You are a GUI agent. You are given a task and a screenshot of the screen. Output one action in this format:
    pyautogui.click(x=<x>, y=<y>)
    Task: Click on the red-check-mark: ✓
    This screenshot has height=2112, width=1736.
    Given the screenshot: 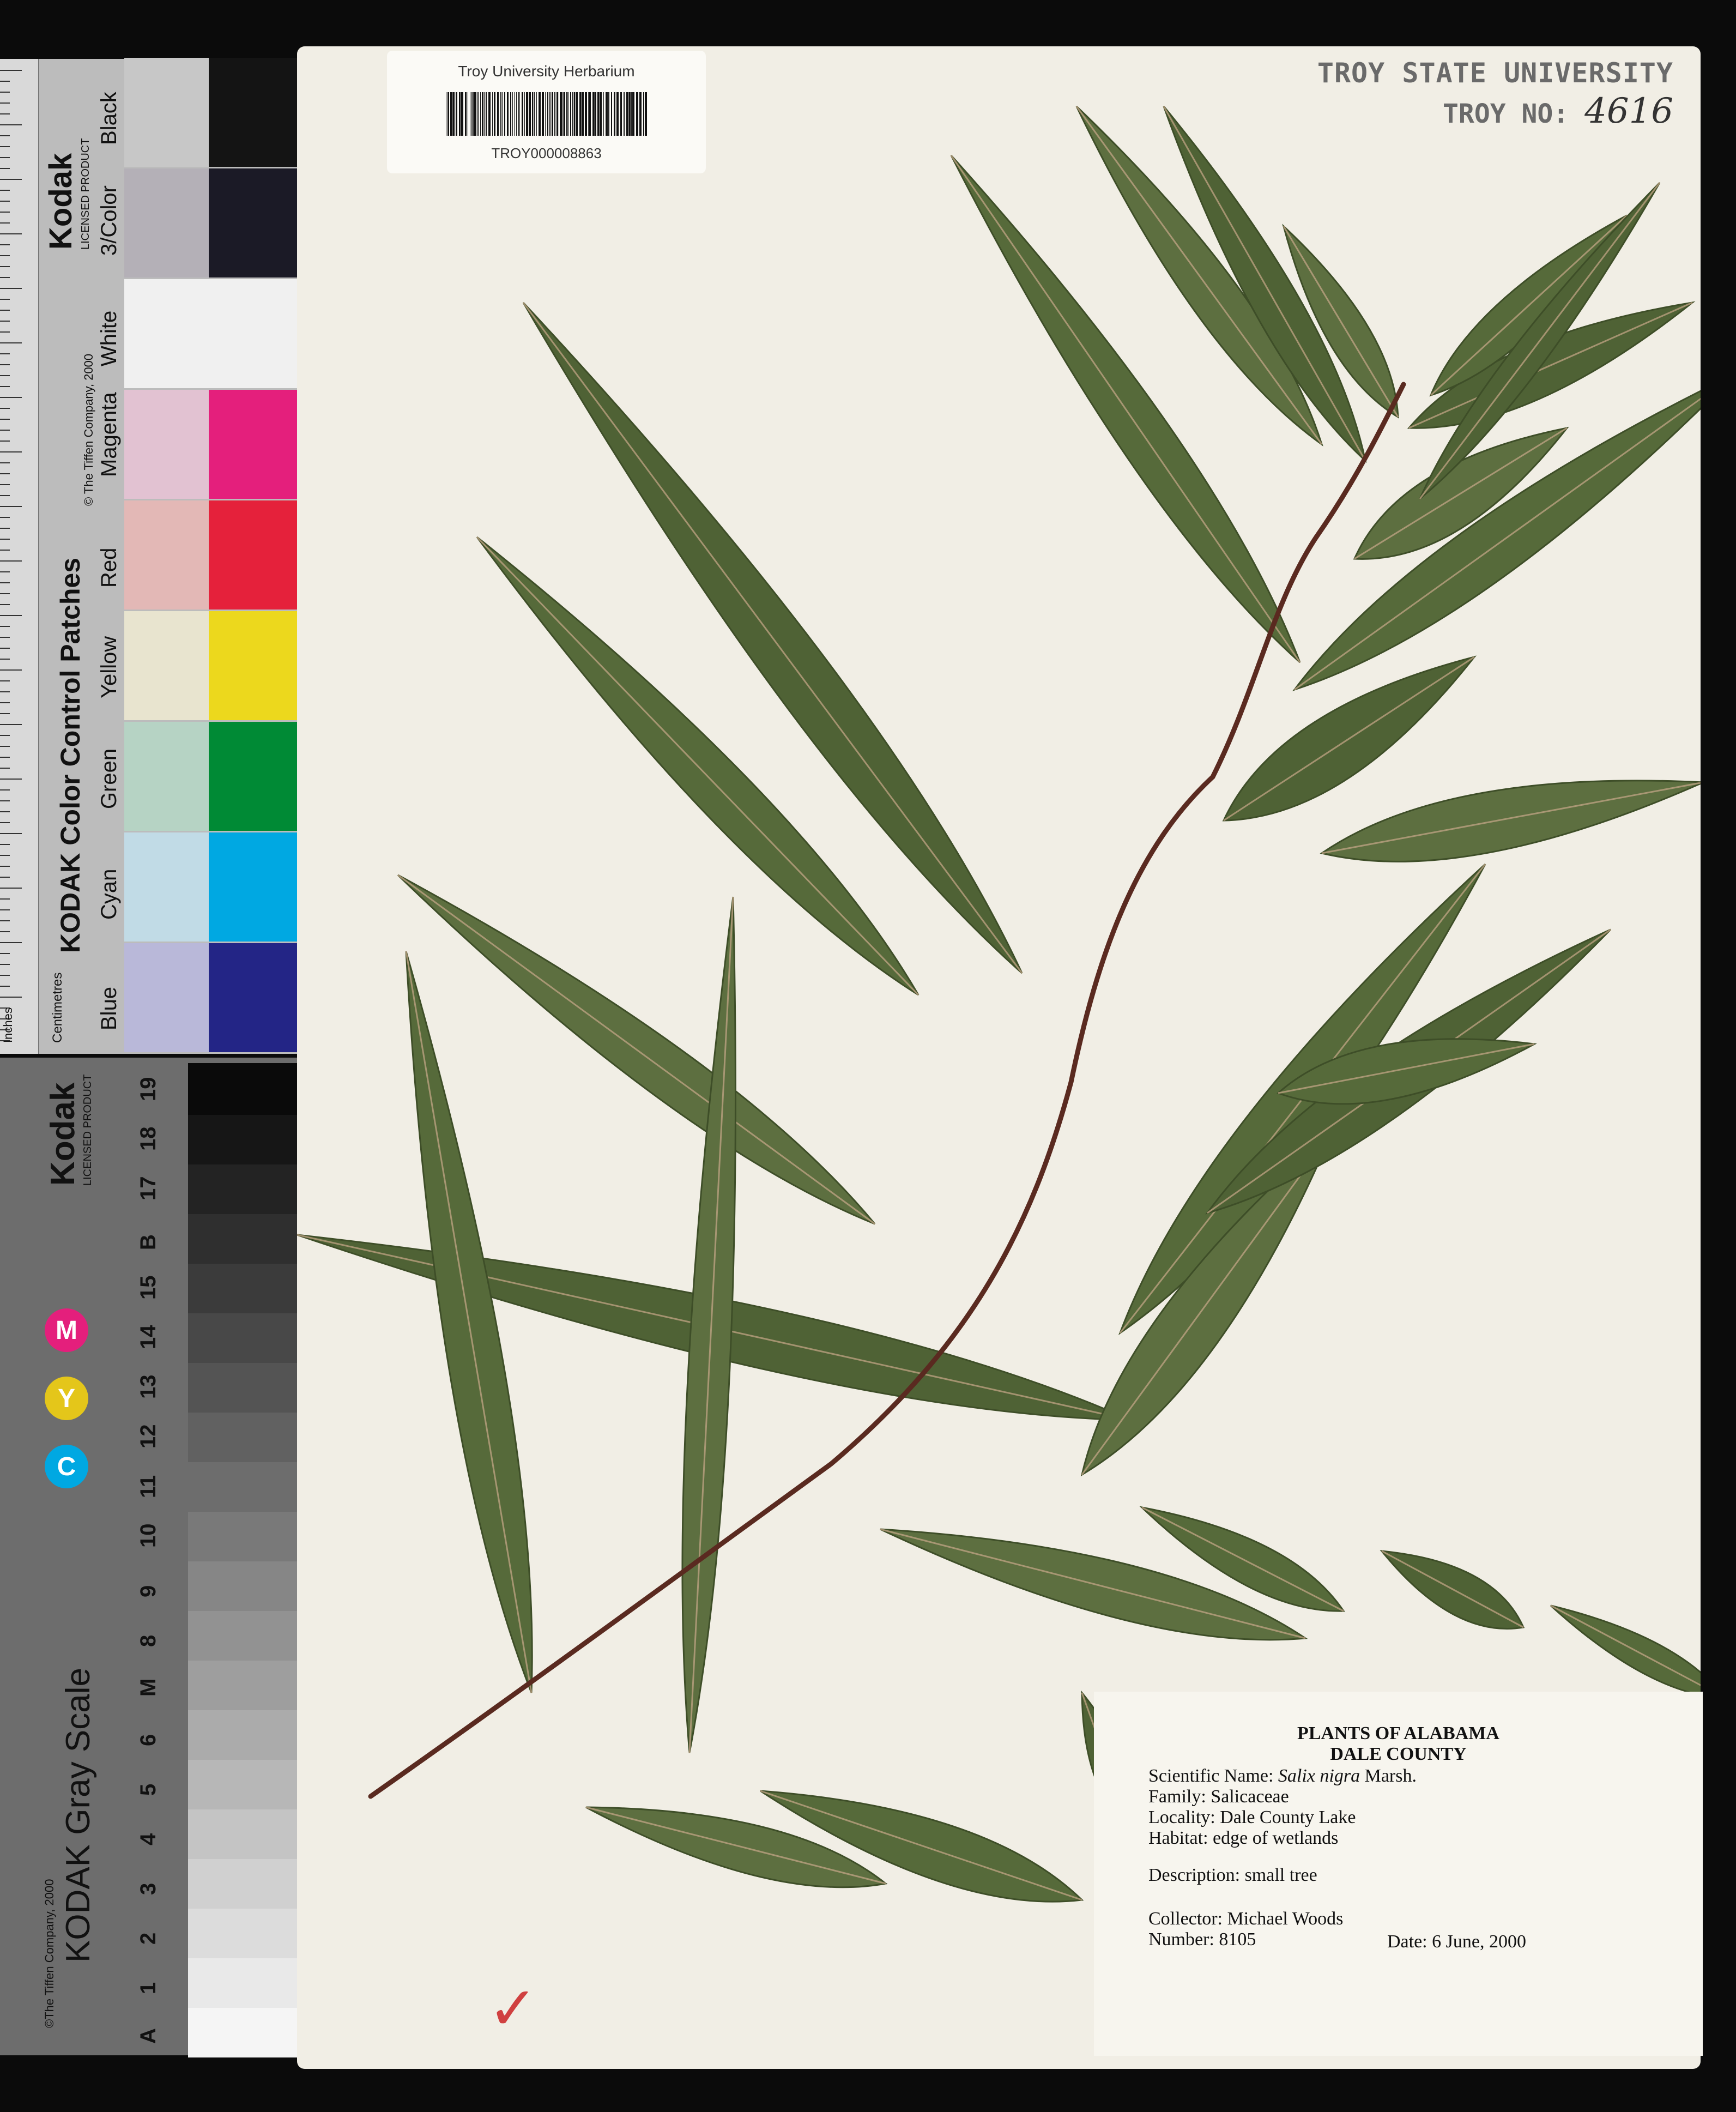 What is the action you would take?
    pyautogui.click(x=513, y=2008)
    